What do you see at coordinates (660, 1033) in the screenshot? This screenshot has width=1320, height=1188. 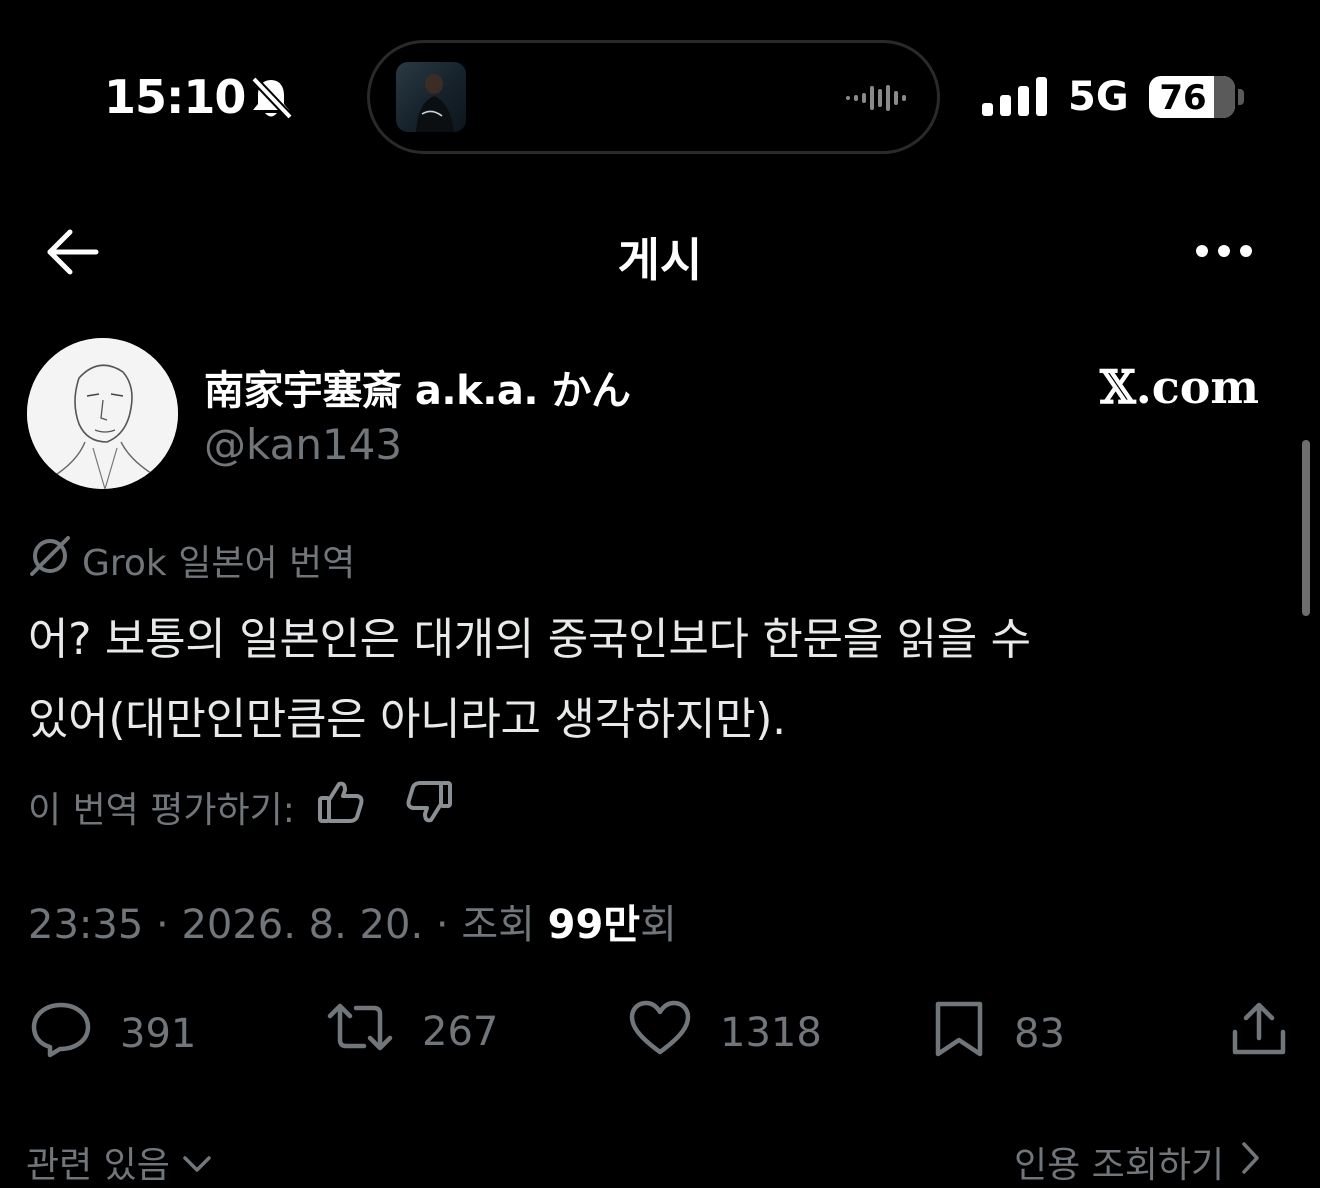 I see `heart-icon` at bounding box center [660, 1033].